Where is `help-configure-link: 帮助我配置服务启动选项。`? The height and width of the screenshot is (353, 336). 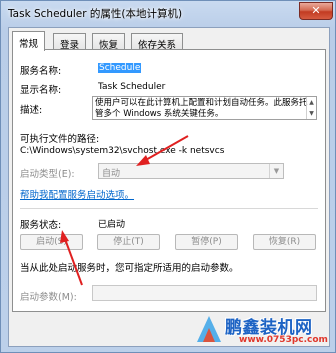 help-configure-link: 帮助我配置服务启动选项。 is located at coordinates (77, 194).